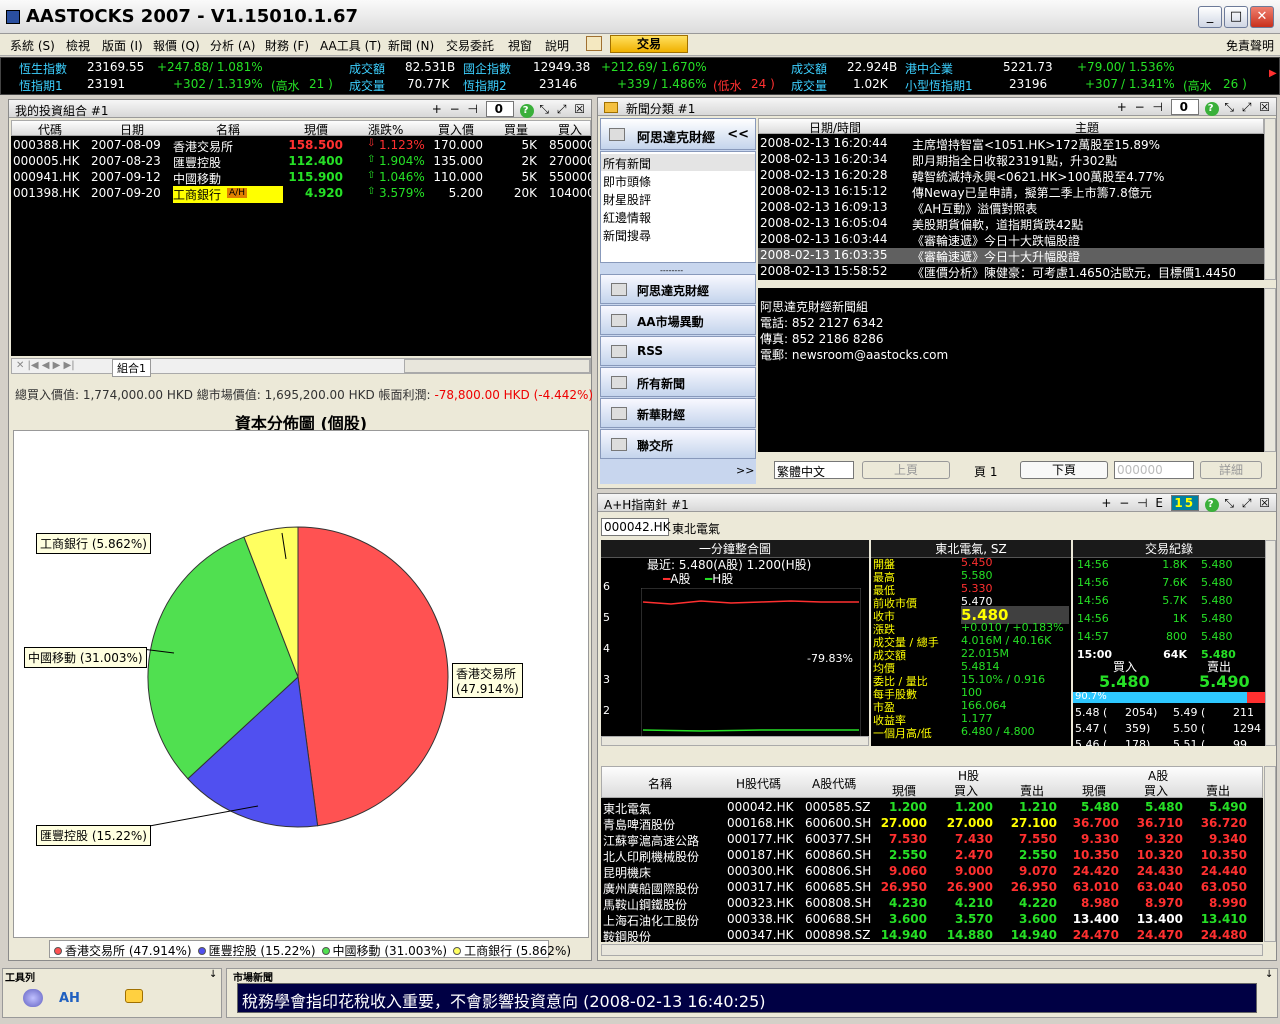  What do you see at coordinates (78, 45) in the screenshot?
I see `menu-item-view: 檢視` at bounding box center [78, 45].